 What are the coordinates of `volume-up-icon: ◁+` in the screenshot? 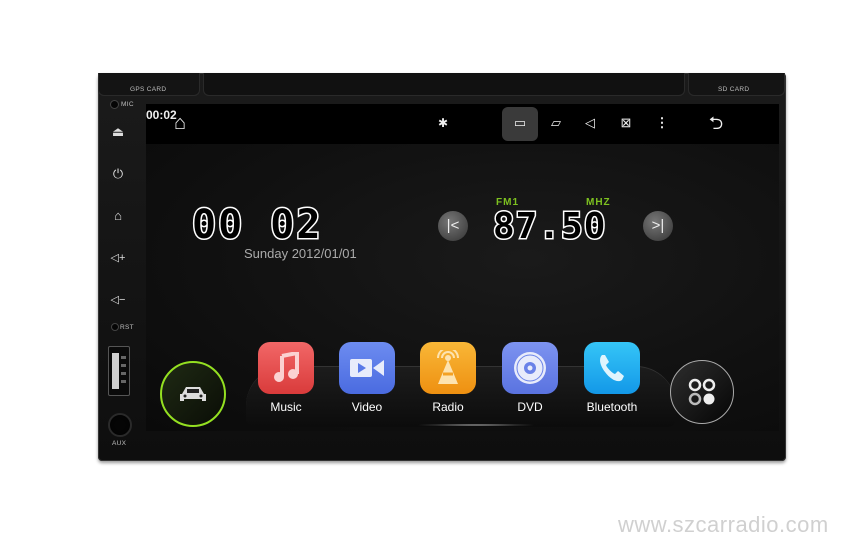 It's located at (118, 258).